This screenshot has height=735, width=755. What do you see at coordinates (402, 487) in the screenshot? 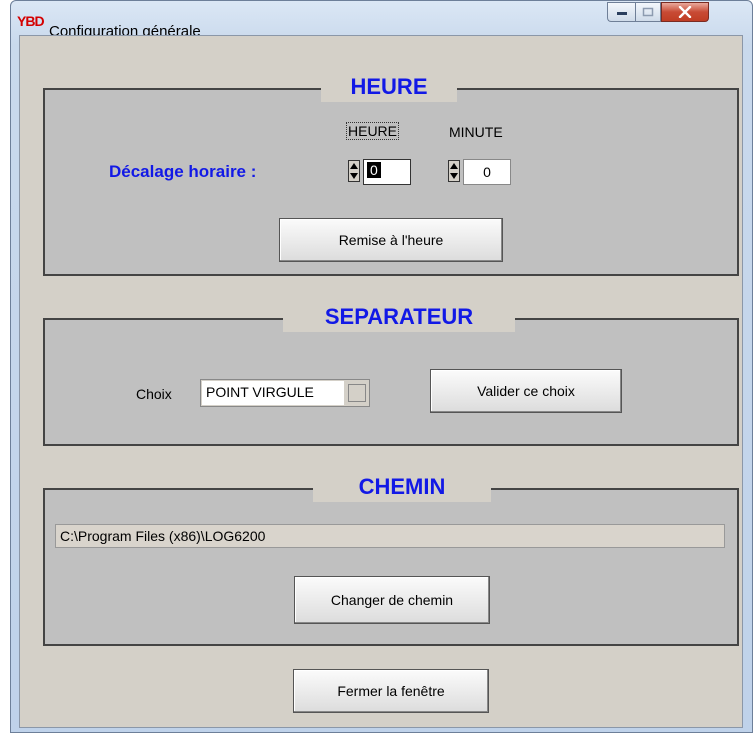
I see `chemin-legend: CHEMIN` at bounding box center [402, 487].